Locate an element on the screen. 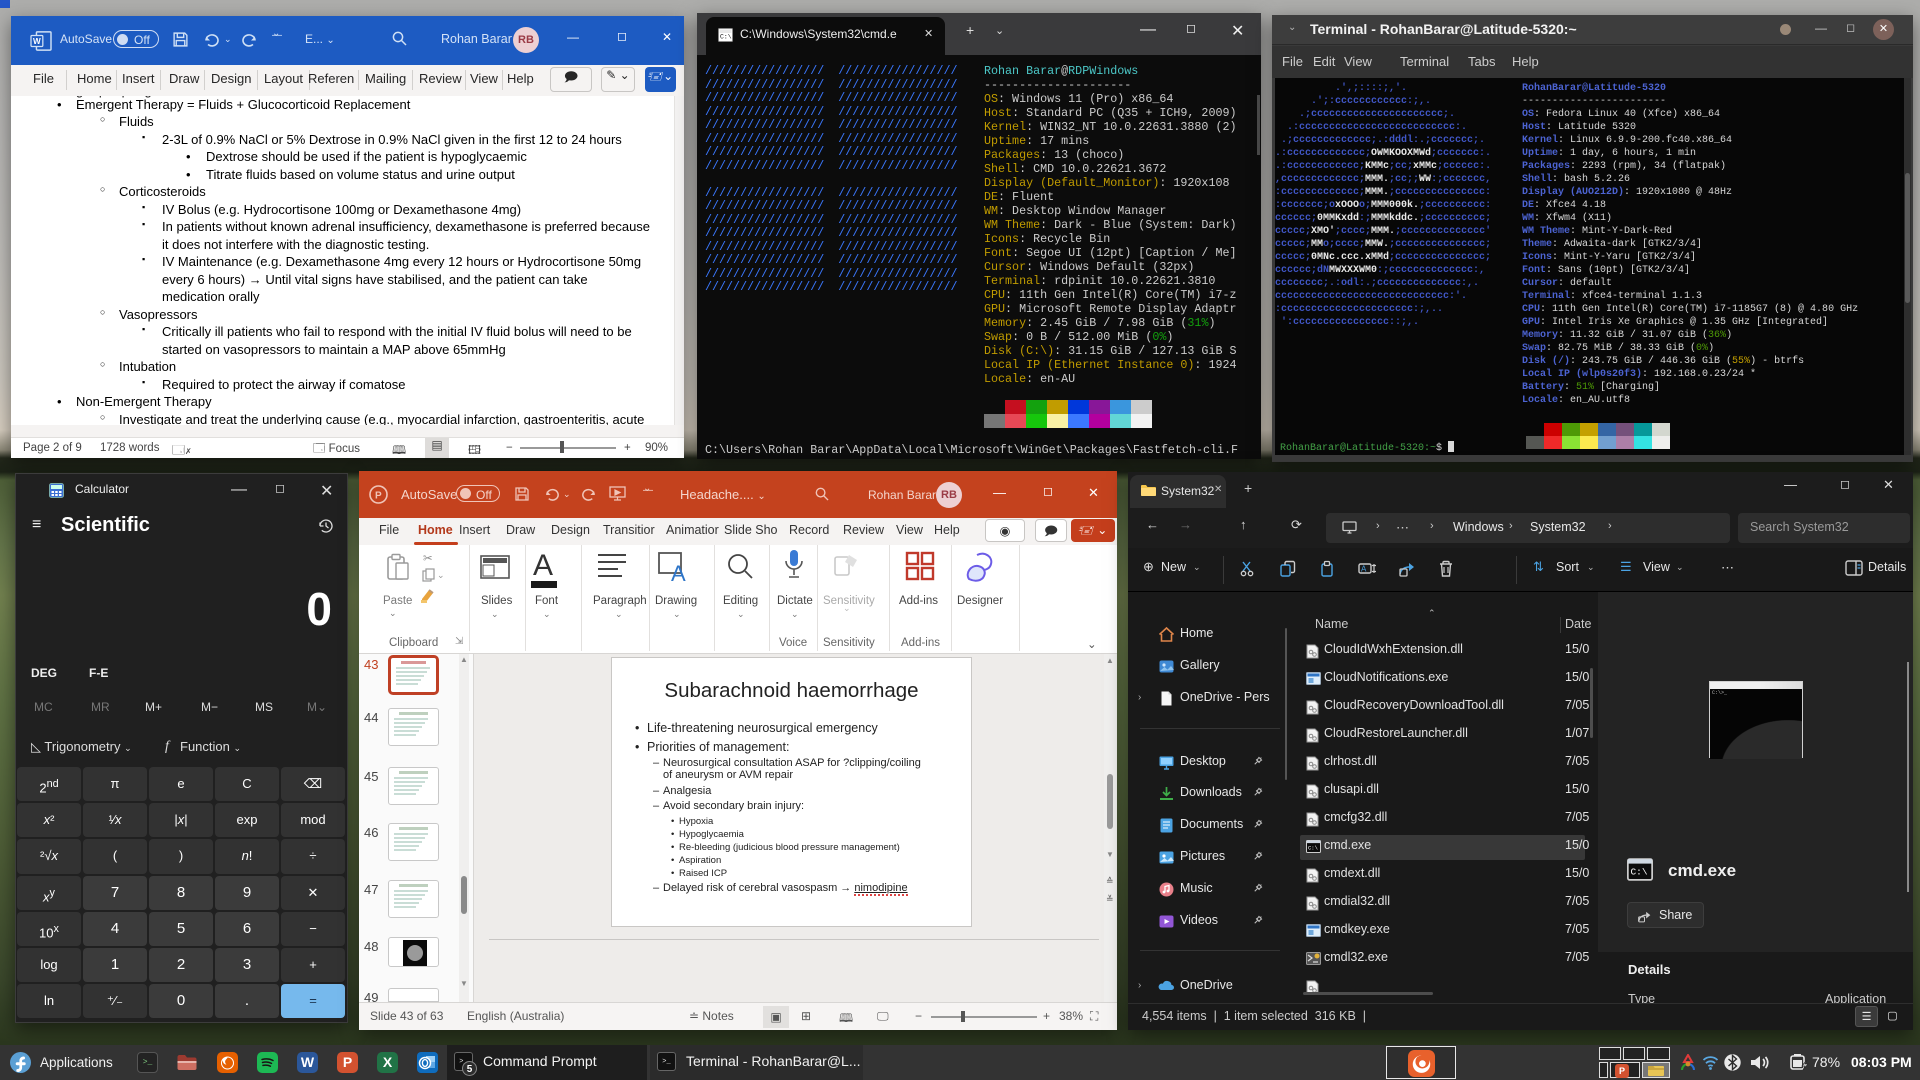 This screenshot has height=1080, width=1920. svg-text: A is located at coordinates (678, 572).